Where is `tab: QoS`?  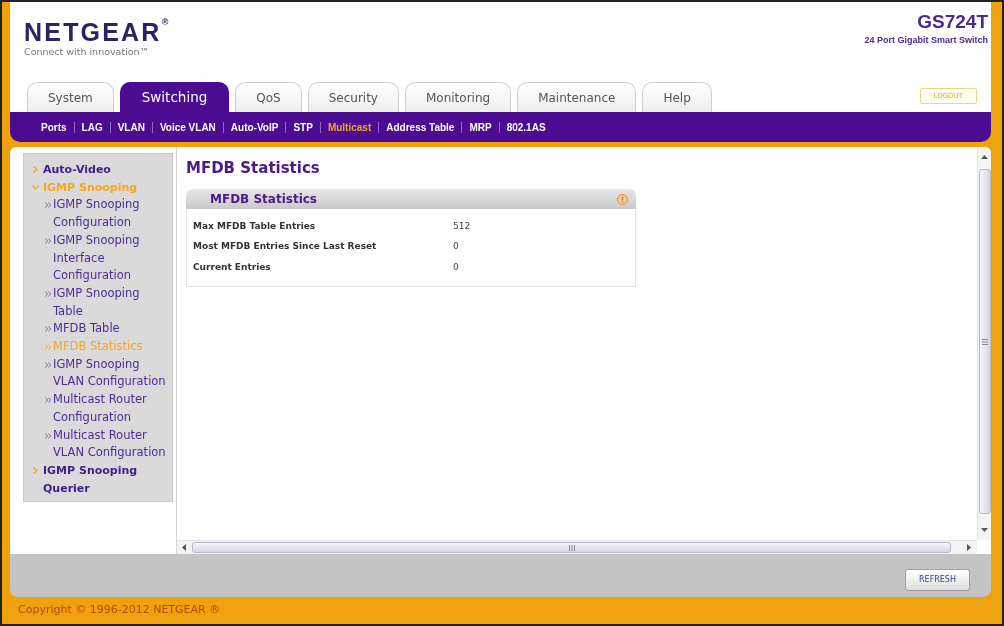 tab: QoS is located at coordinates (268, 97).